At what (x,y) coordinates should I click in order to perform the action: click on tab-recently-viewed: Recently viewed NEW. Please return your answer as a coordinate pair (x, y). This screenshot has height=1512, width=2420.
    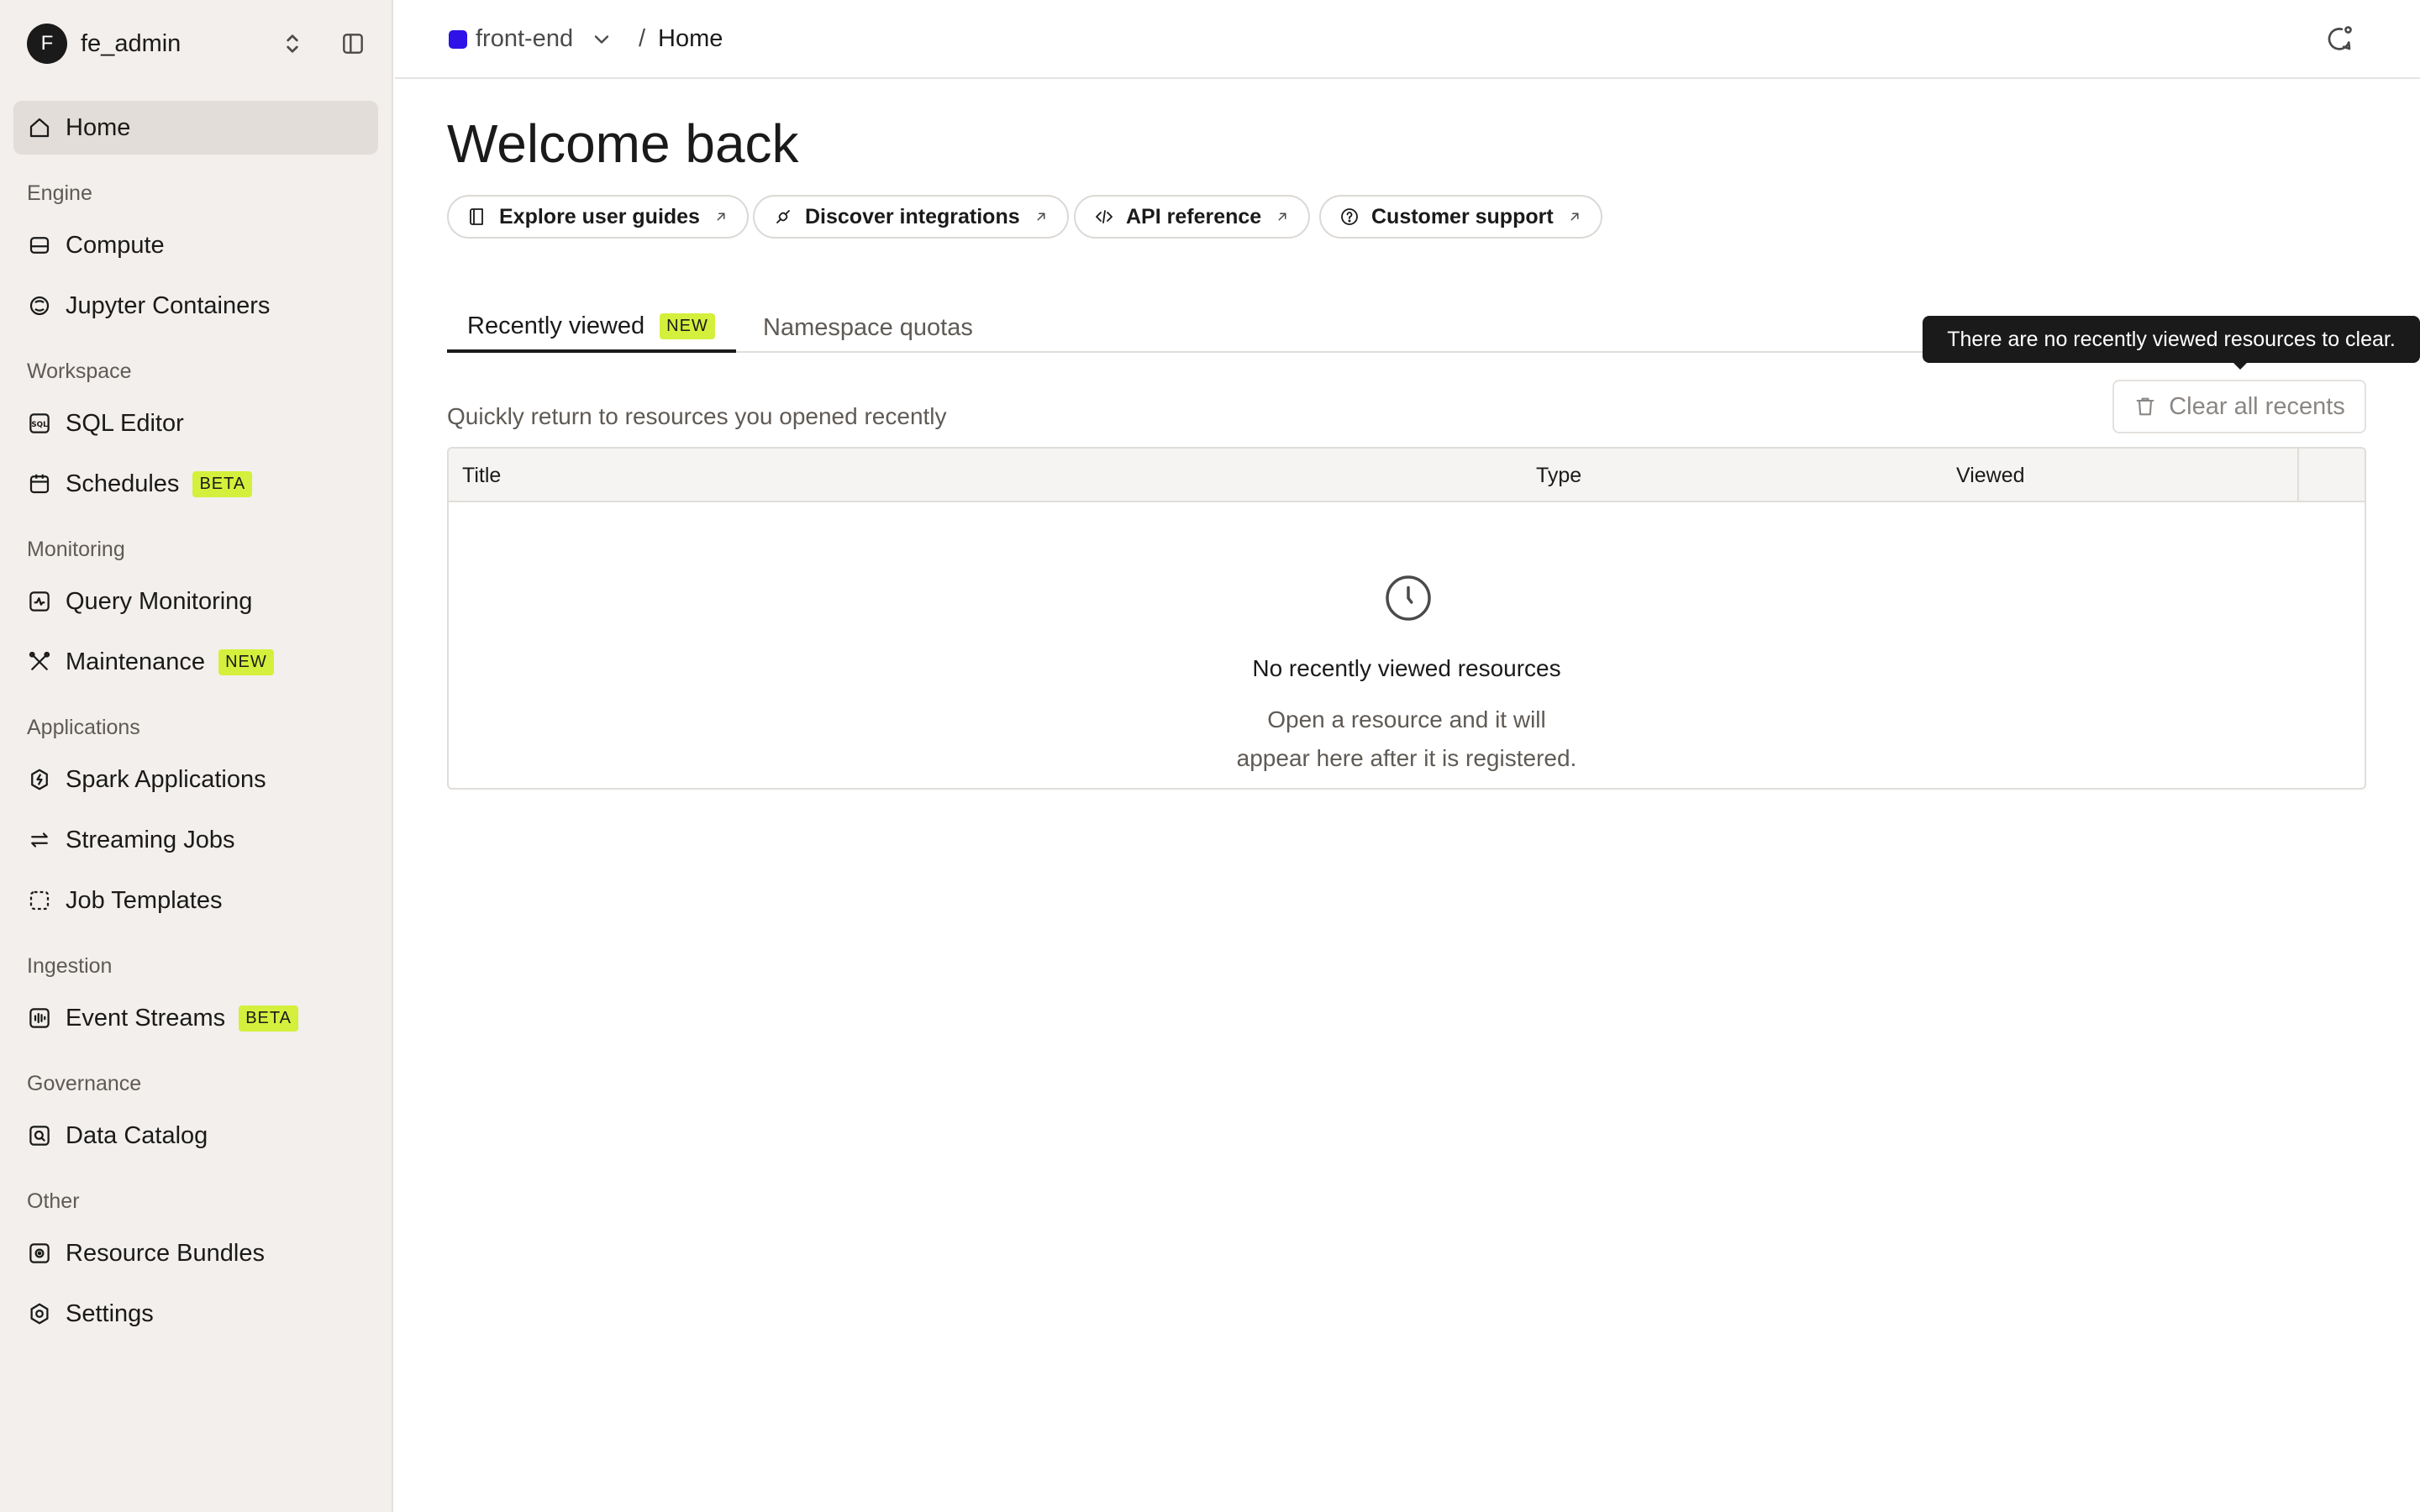
    Looking at the image, I should click on (591, 327).